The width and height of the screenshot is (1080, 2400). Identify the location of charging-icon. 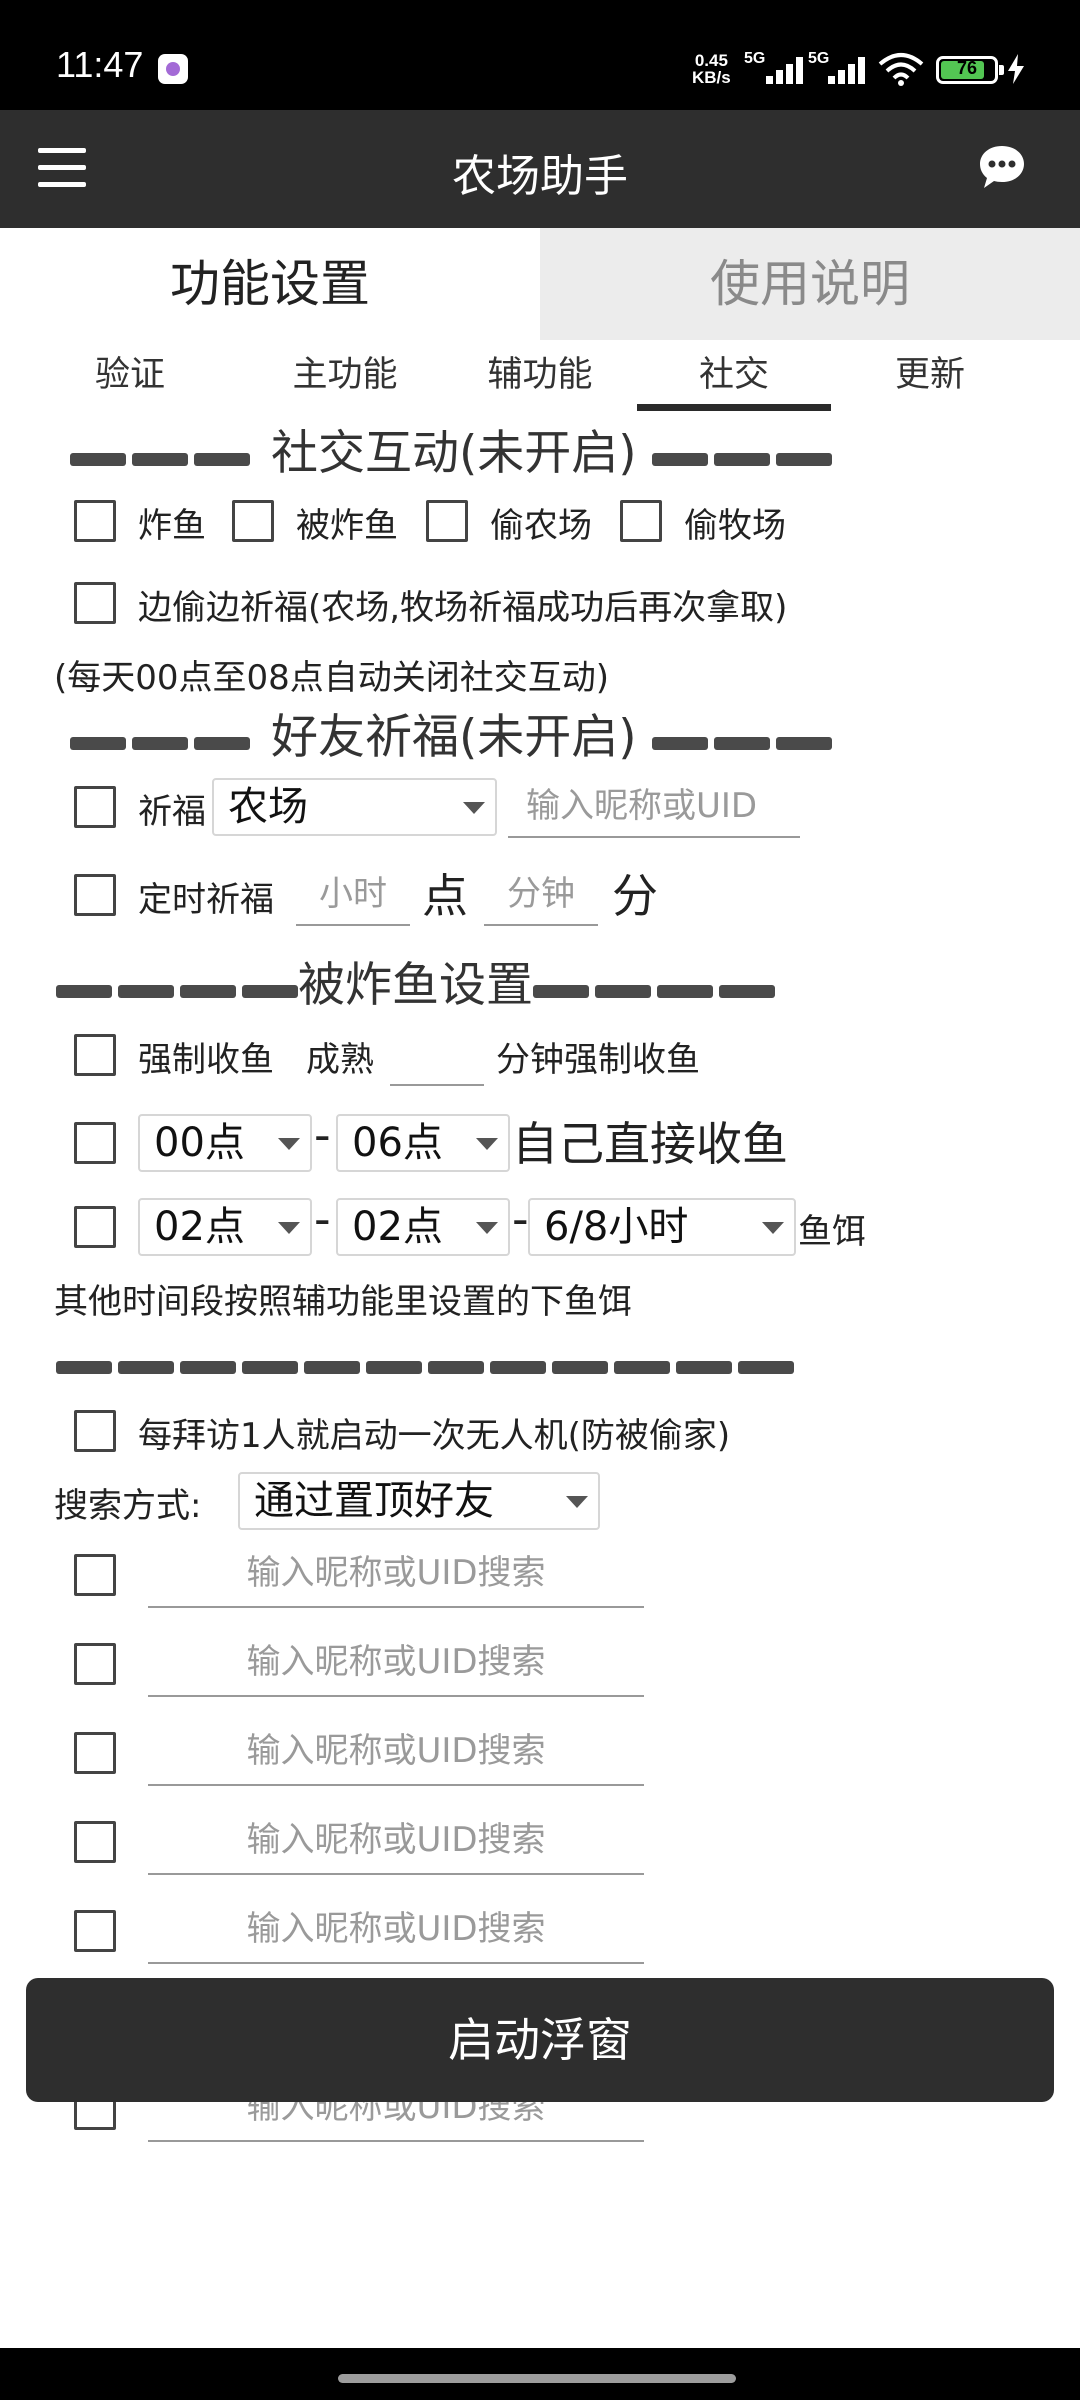
(1016, 69).